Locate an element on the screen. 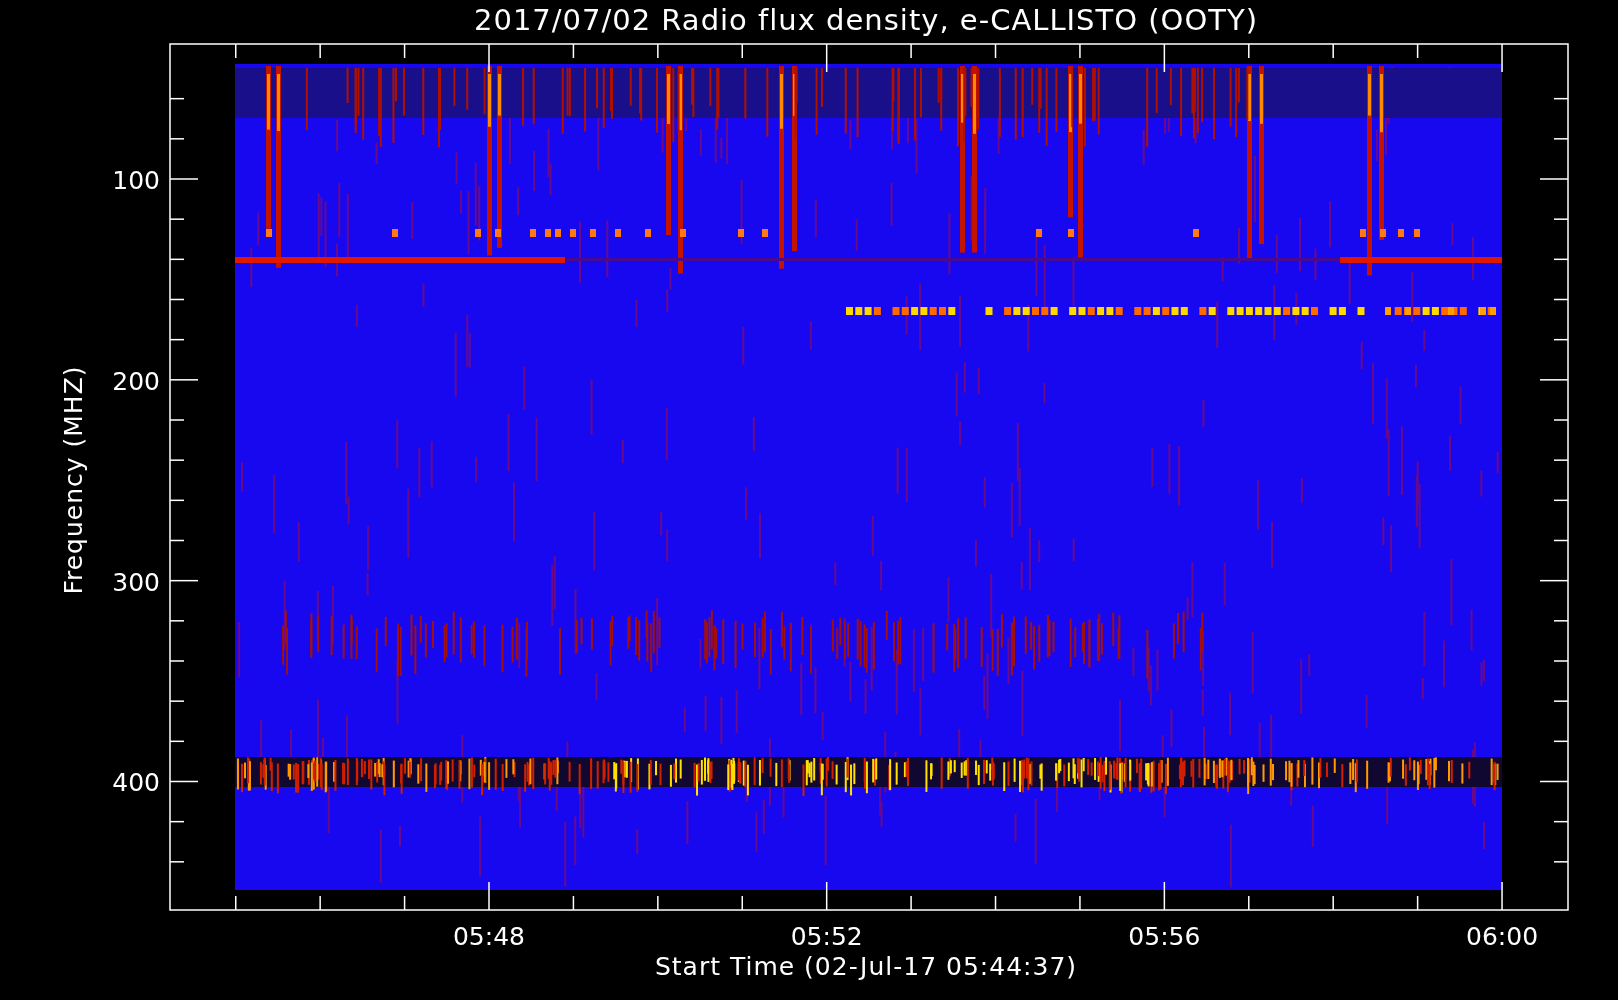 The image size is (1618, 1000). y-axis-label: Frequency (MHZ) is located at coordinates (73, 480).